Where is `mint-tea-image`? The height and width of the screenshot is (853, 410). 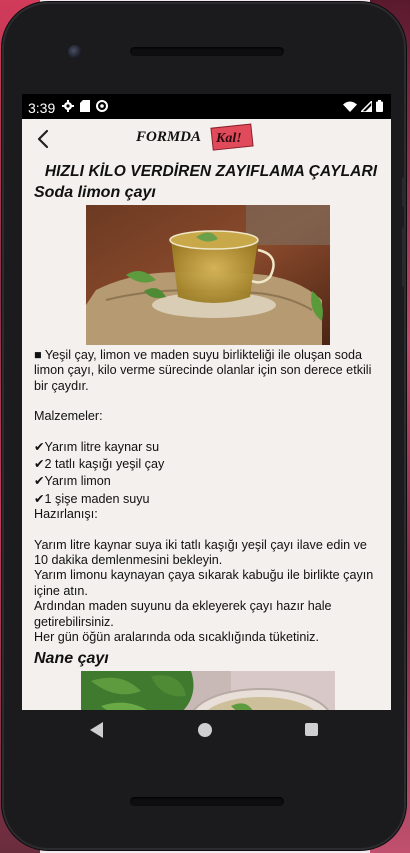
mint-tea-image is located at coordinates (208, 690).